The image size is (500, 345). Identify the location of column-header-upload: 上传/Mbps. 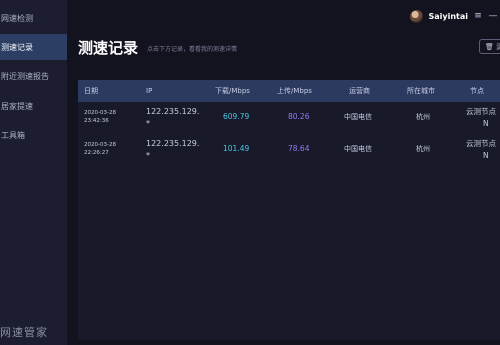
(294, 91).